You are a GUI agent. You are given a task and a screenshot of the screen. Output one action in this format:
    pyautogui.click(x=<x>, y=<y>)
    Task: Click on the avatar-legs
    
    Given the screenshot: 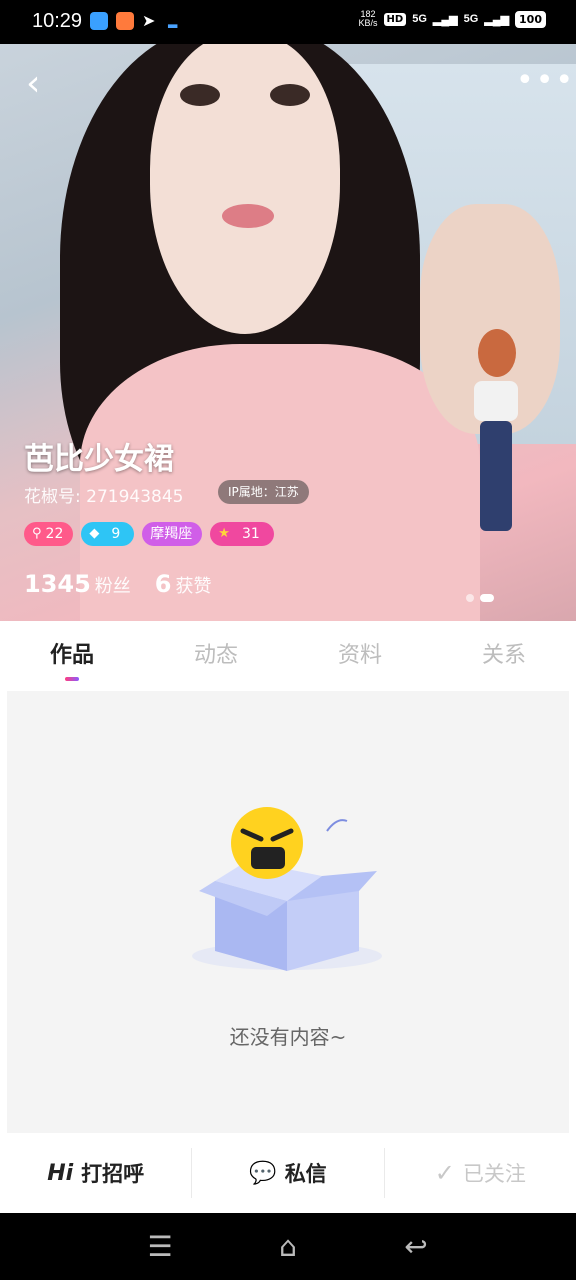 What is the action you would take?
    pyautogui.click(x=496, y=476)
    